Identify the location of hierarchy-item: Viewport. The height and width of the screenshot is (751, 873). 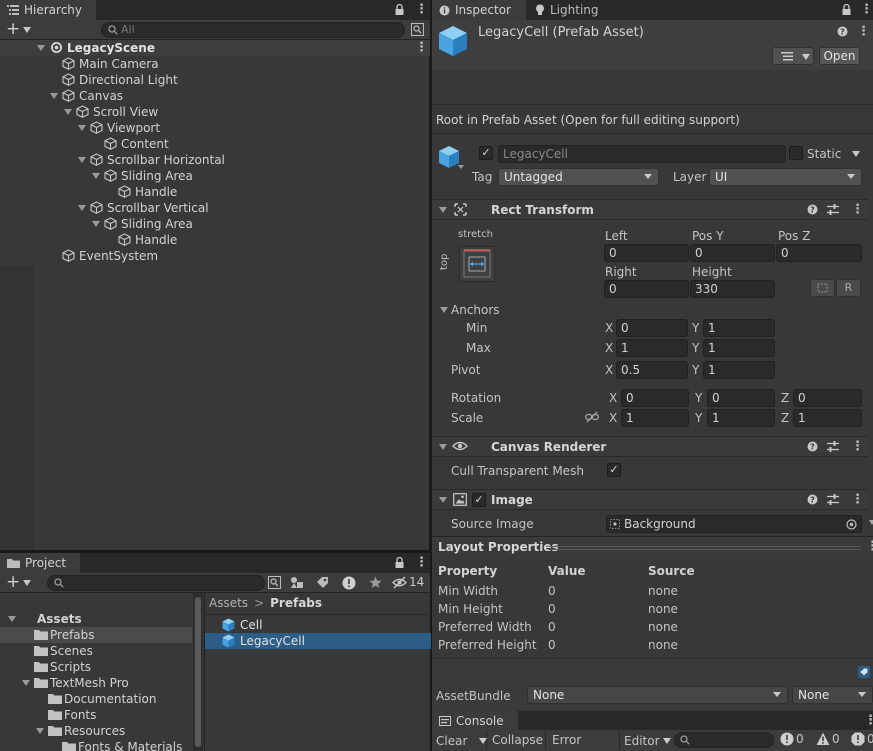
(215, 128).